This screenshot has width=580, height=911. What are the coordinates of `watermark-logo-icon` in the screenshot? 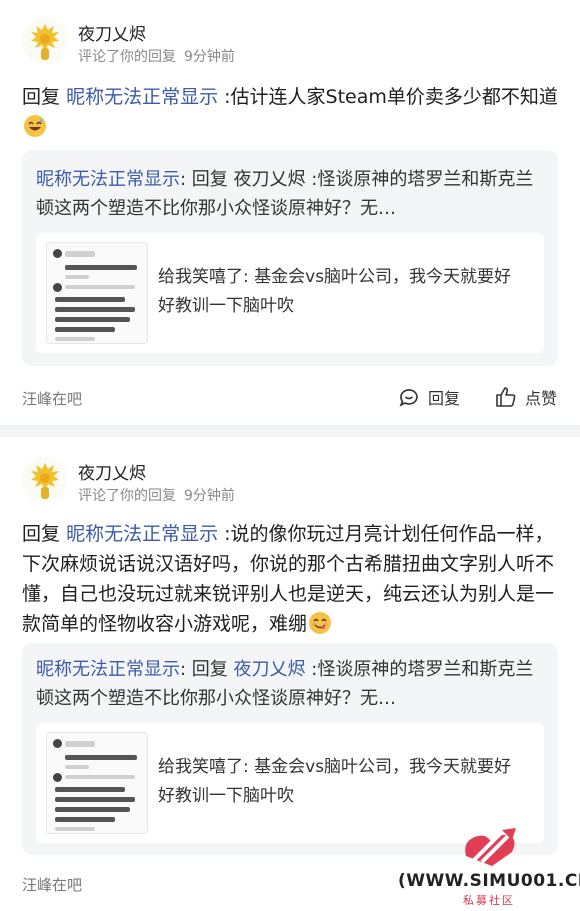 It's located at (490, 847).